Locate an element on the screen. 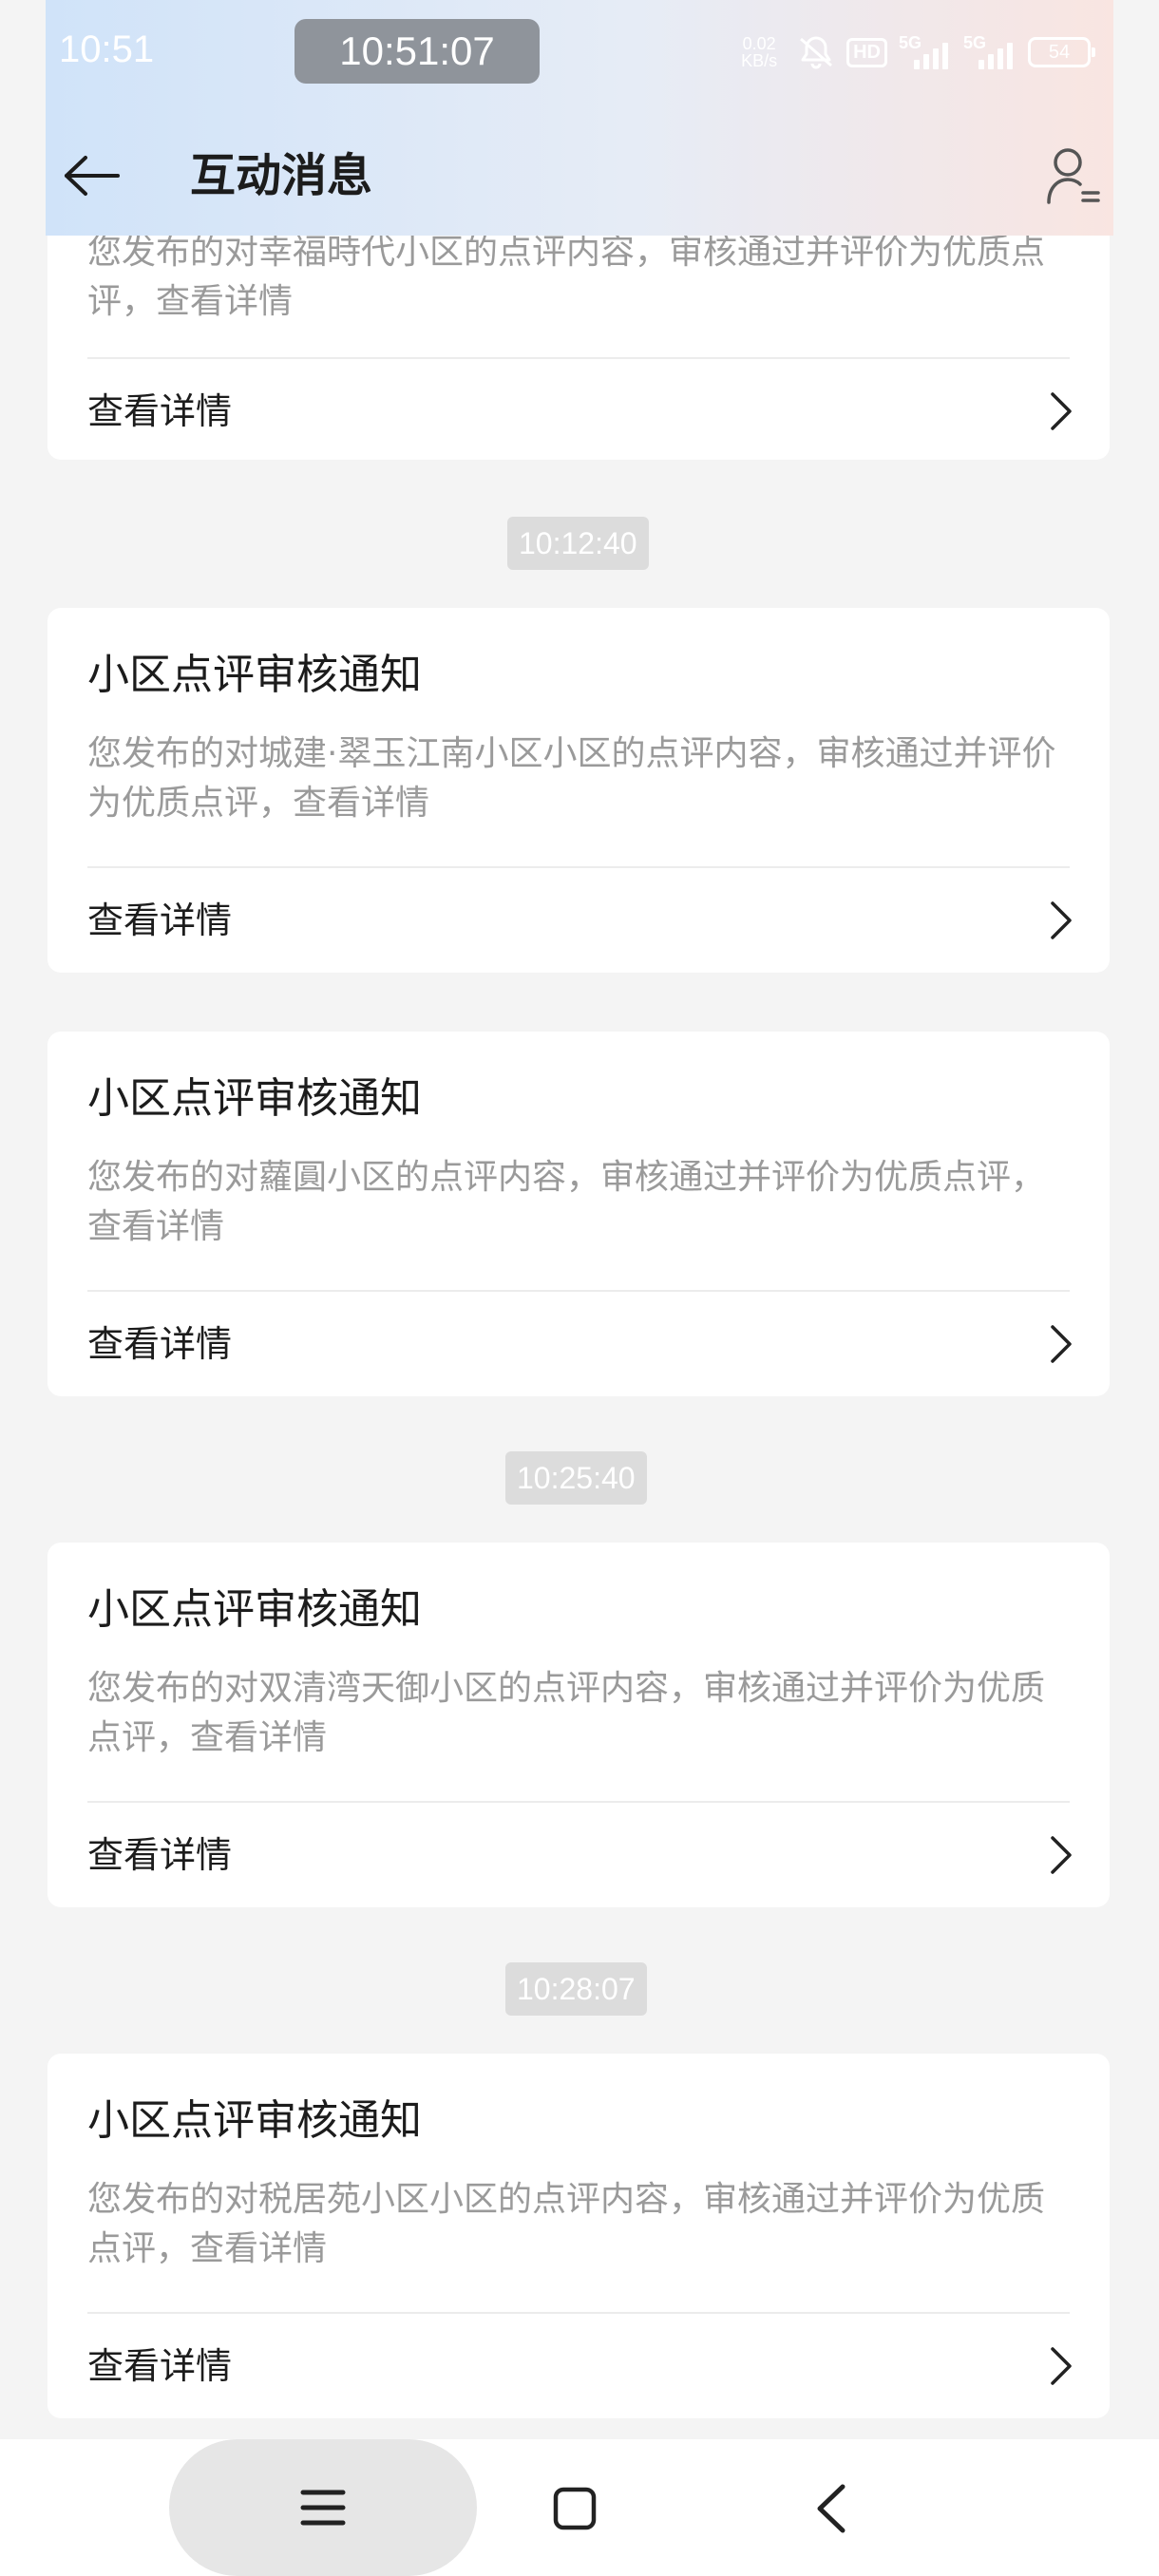 The image size is (1159, 2576). system-back-button is located at coordinates (831, 2508).